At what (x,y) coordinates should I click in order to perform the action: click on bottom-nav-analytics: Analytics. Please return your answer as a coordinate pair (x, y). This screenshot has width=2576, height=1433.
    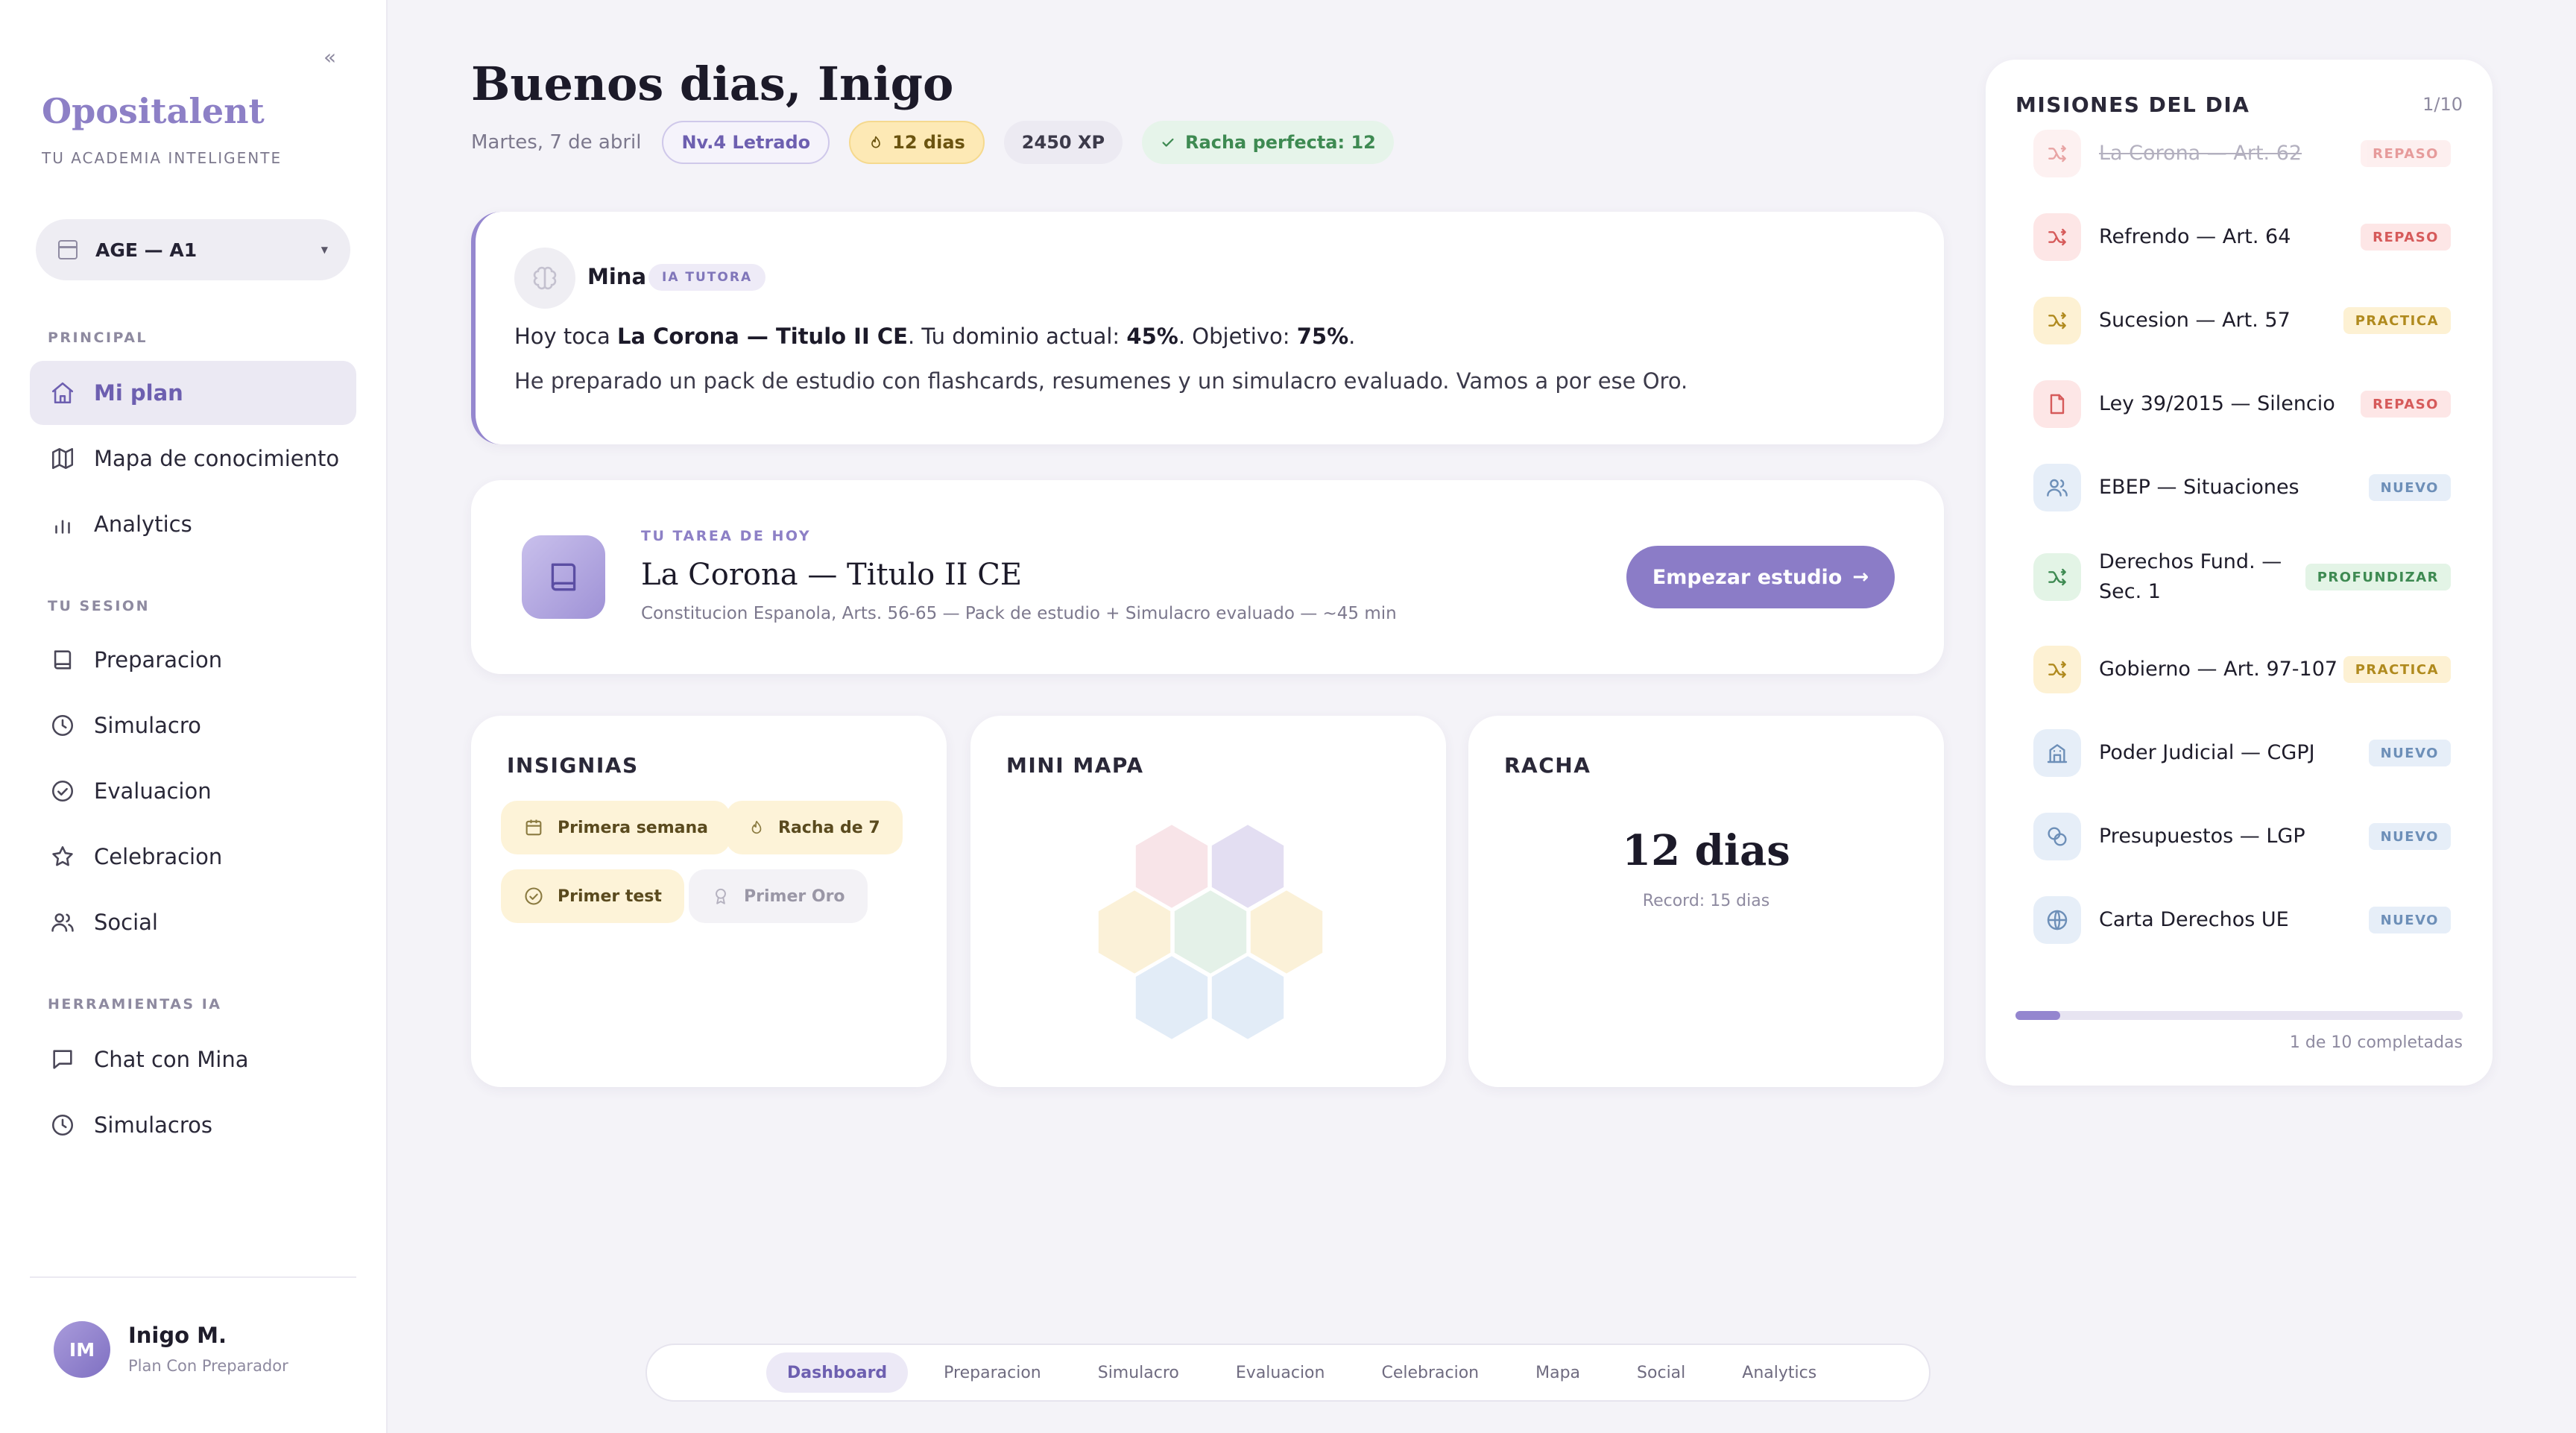
    Looking at the image, I should click on (1779, 1372).